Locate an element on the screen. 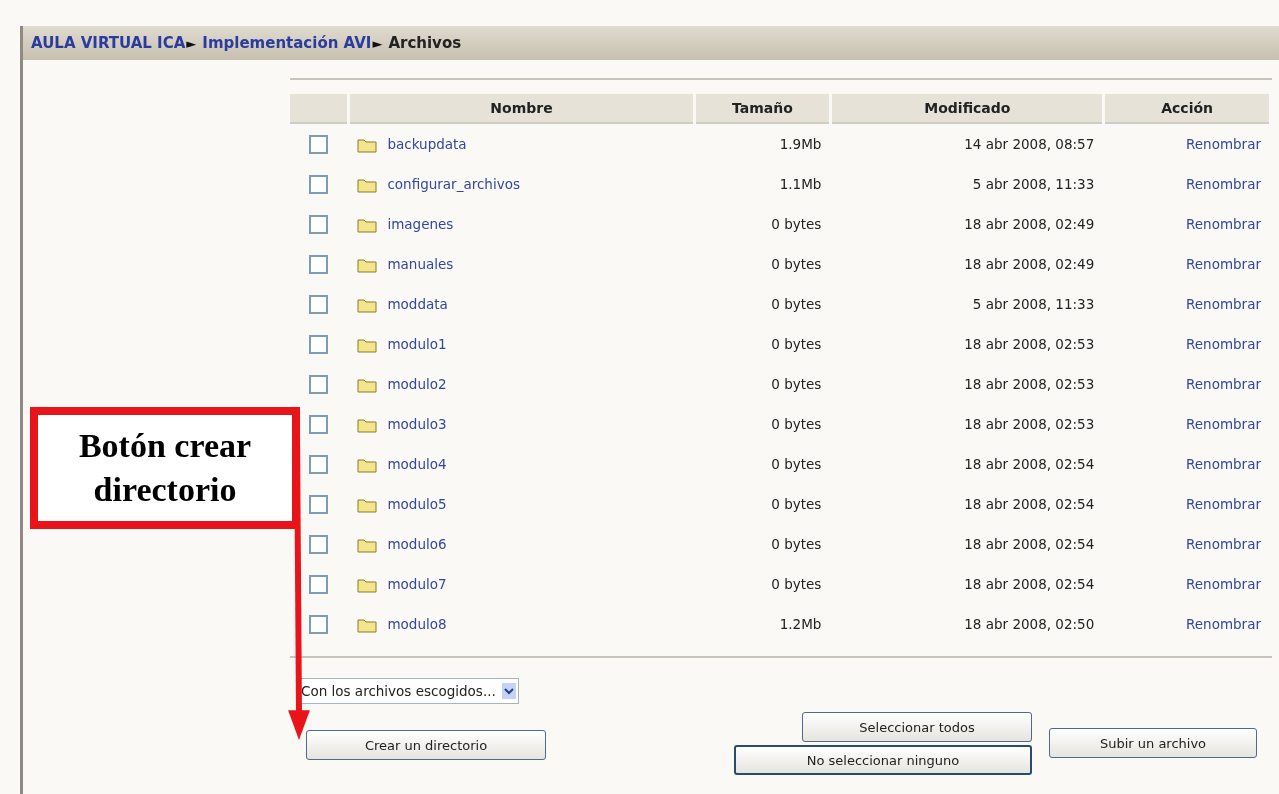 The height and width of the screenshot is (794, 1279). breadcrumb-link: AULA VIRTUAL ICA is located at coordinates (108, 43).